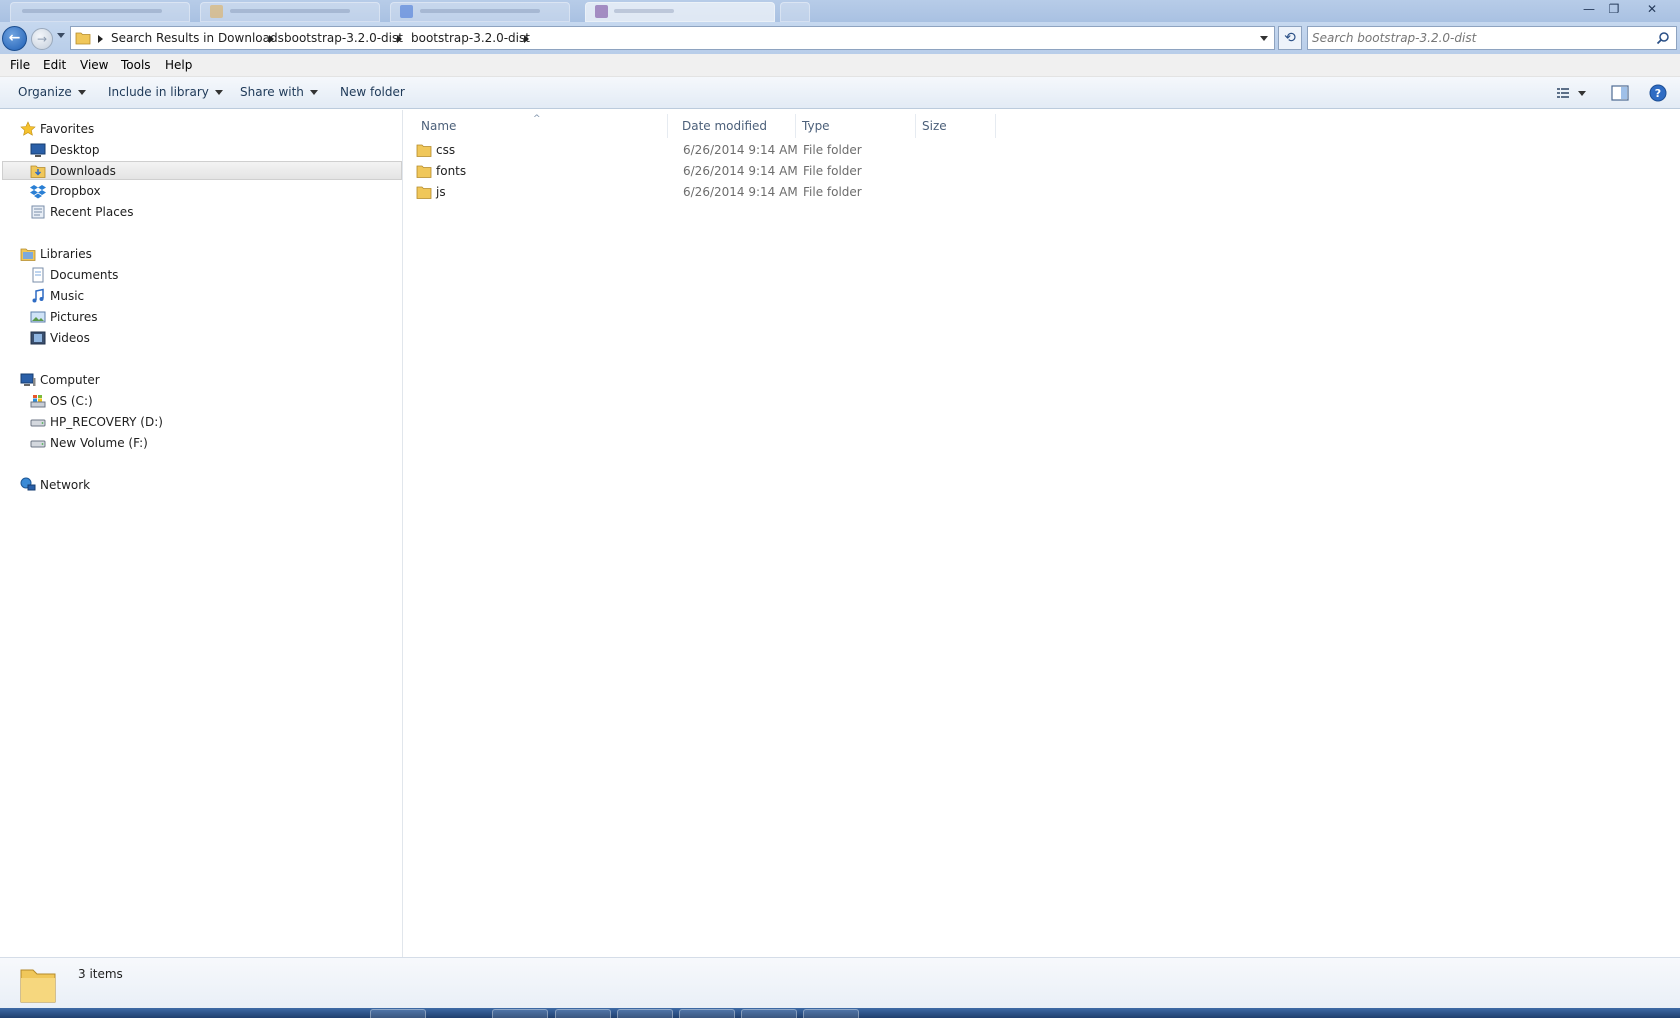  Describe the element at coordinates (75, 150) in the screenshot. I see `nav-item-label: Desktop` at that location.